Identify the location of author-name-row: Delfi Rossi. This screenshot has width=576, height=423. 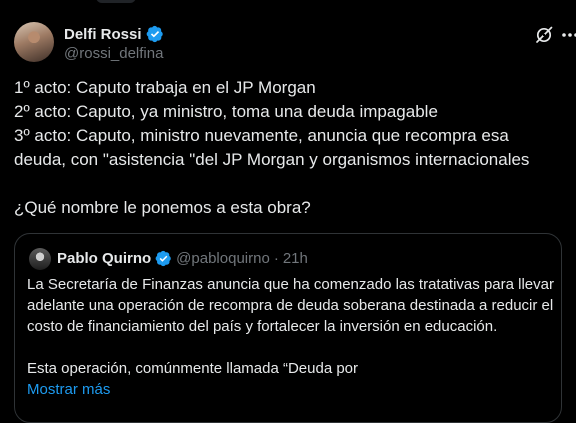
(114, 34).